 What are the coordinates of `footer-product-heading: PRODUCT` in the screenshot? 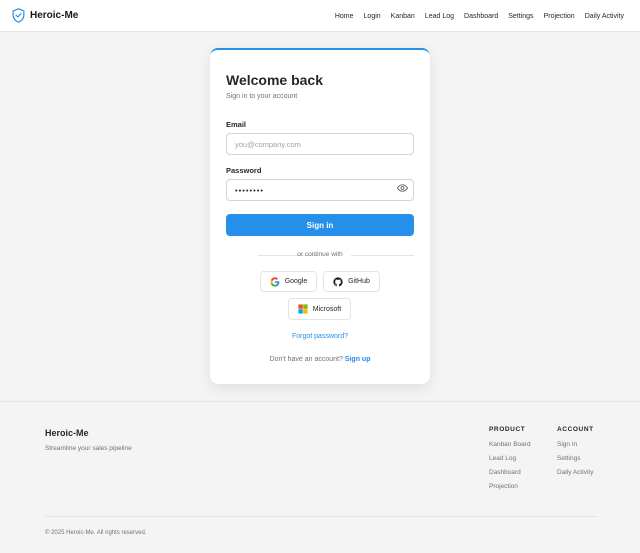 It's located at (507, 429).